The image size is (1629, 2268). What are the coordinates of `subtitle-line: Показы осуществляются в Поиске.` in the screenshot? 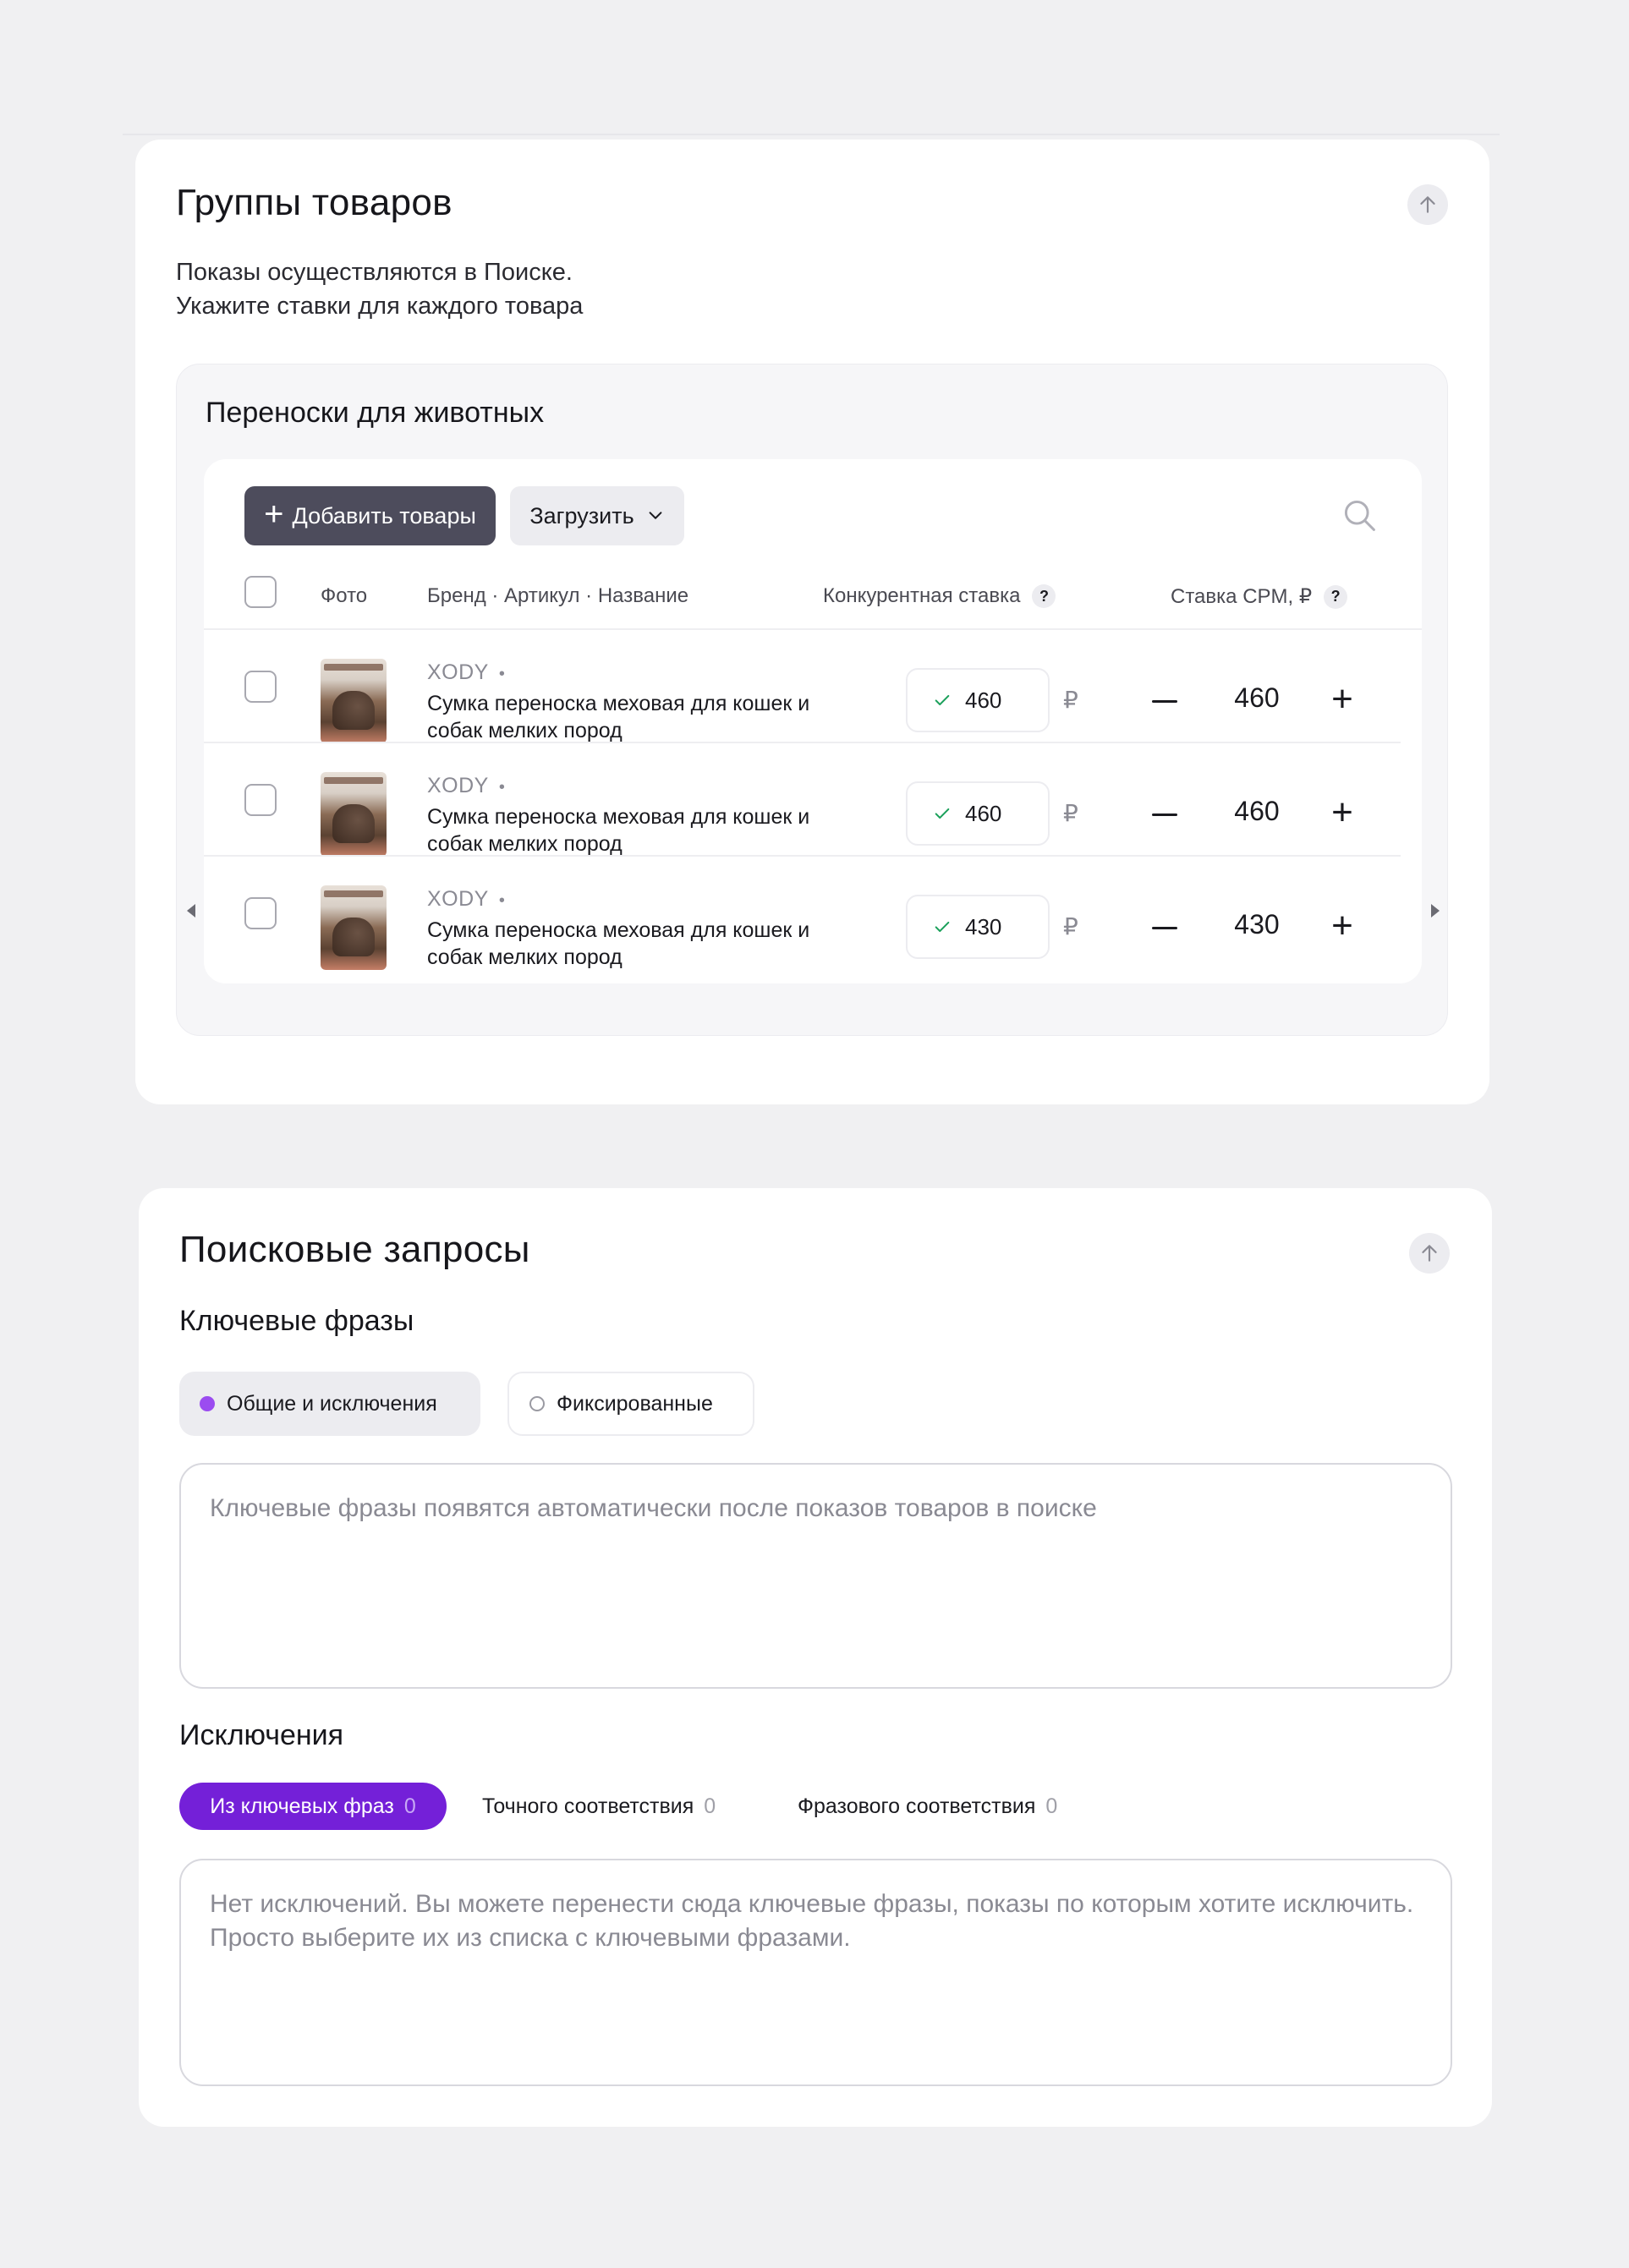 It's located at (375, 272).